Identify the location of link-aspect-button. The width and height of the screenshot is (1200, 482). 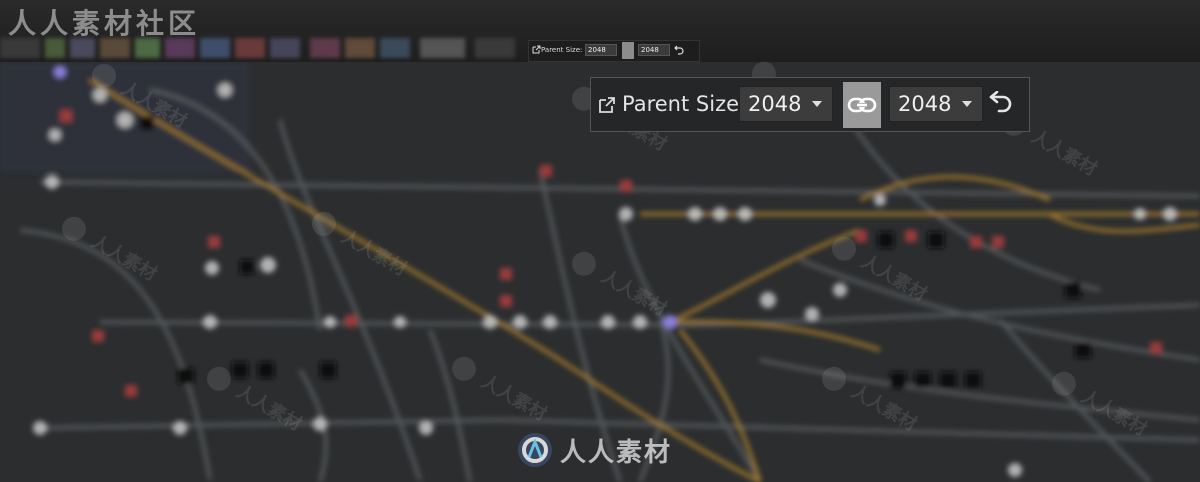
(862, 105).